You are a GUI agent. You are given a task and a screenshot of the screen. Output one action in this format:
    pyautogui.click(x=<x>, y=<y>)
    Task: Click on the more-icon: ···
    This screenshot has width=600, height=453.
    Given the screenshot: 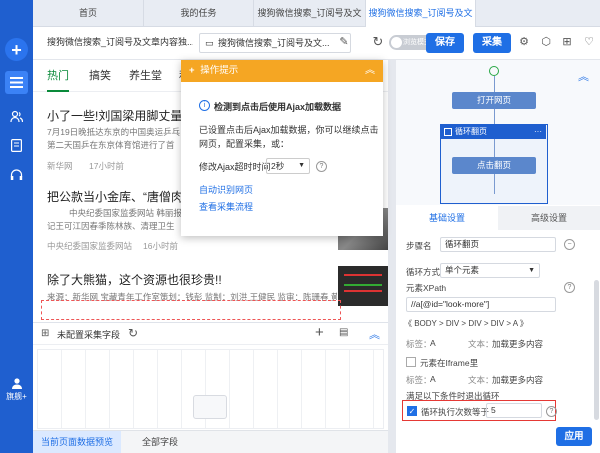 What is the action you would take?
    pyautogui.click(x=538, y=132)
    